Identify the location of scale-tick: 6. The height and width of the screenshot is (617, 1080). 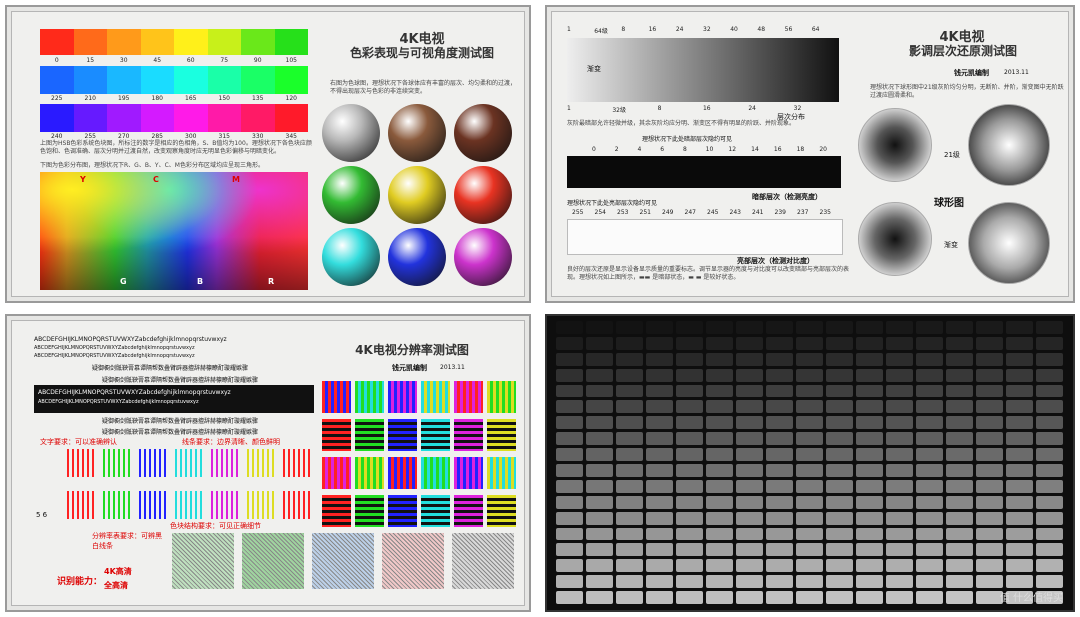
(662, 149).